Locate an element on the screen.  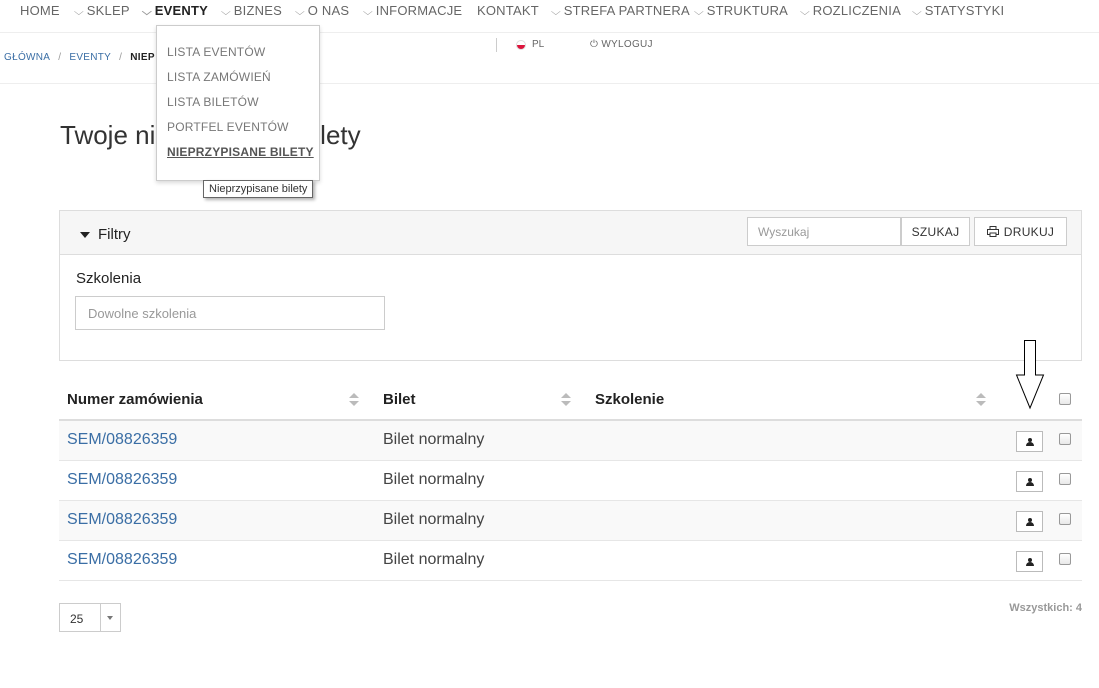
nav-item-o-nas: ⌵ O NAS is located at coordinates (322, 10).